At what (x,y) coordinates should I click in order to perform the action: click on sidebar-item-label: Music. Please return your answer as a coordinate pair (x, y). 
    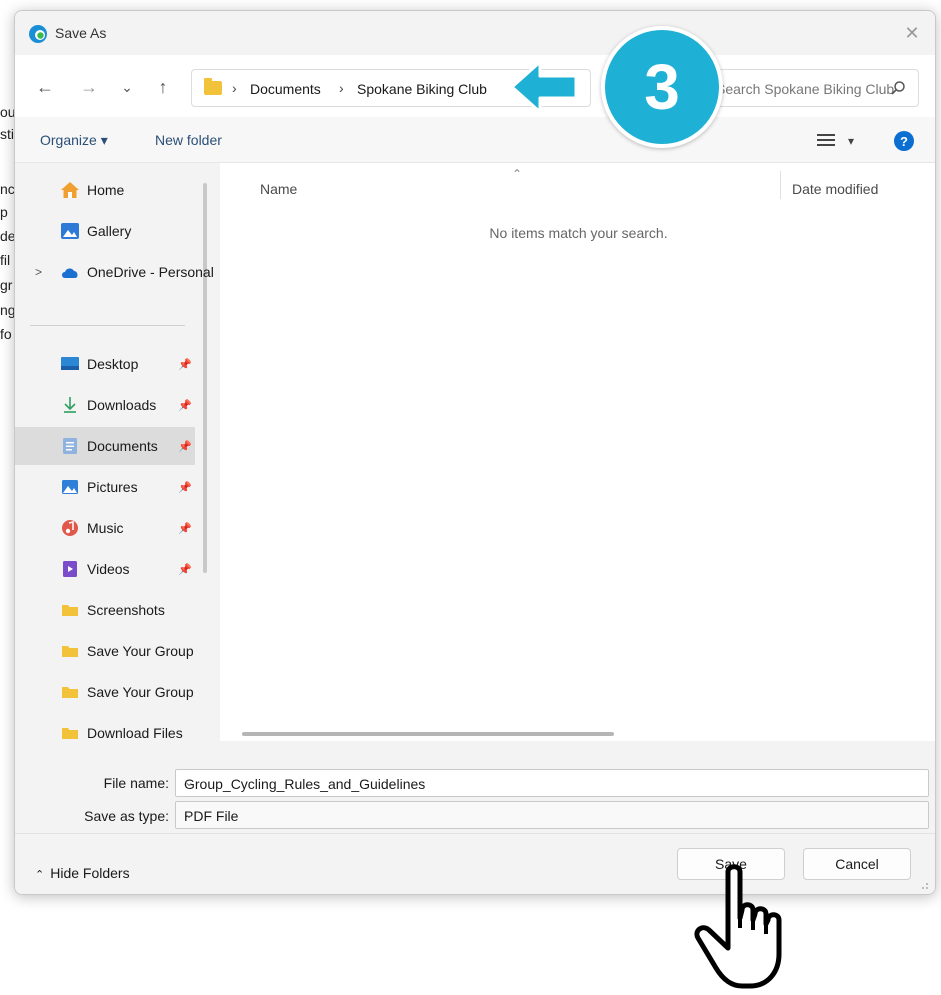
    Looking at the image, I should click on (105, 528).